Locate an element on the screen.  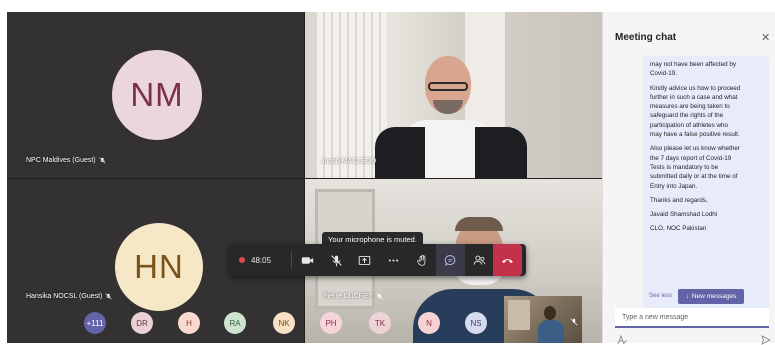
call-toolbar: 48:05 is located at coordinates (377, 260).